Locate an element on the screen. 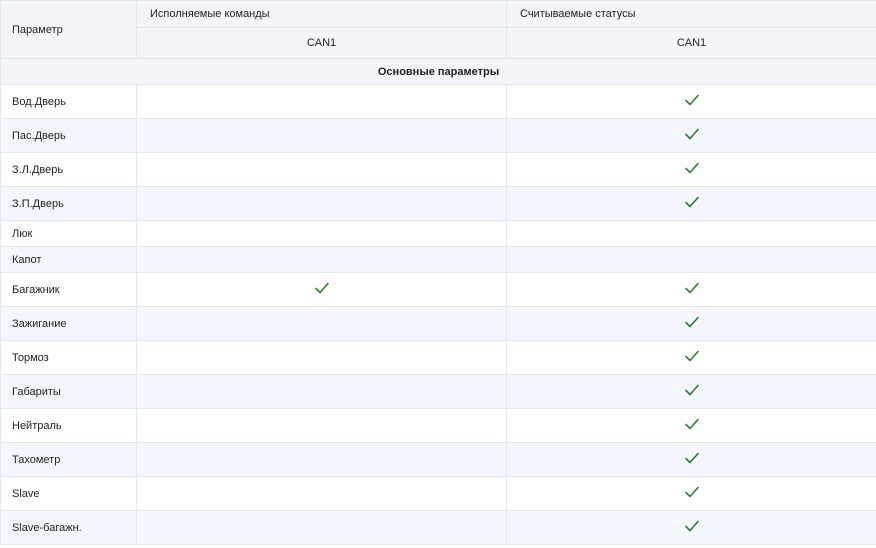  table-row: Капот is located at coordinates (438, 259).